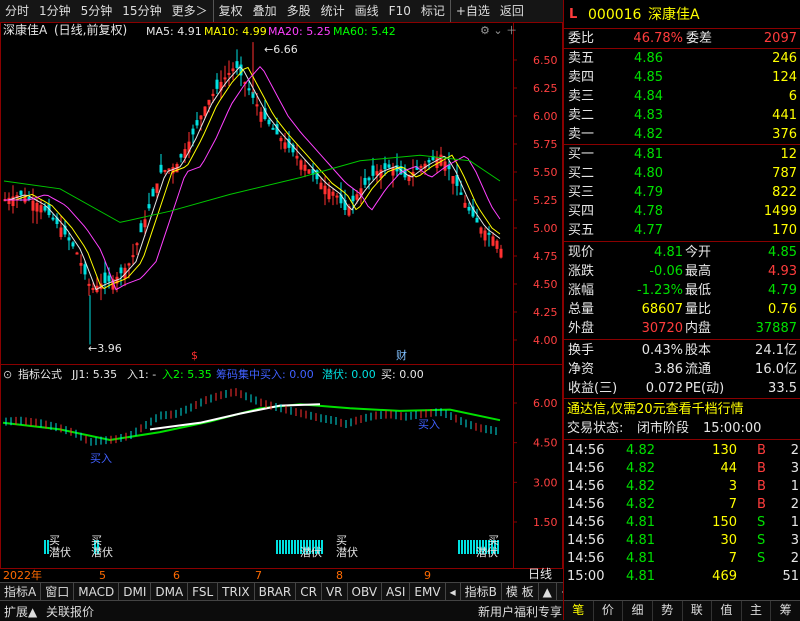  Describe the element at coordinates (230, 11) in the screenshot. I see `toolbar-item-5: 复权` at that location.